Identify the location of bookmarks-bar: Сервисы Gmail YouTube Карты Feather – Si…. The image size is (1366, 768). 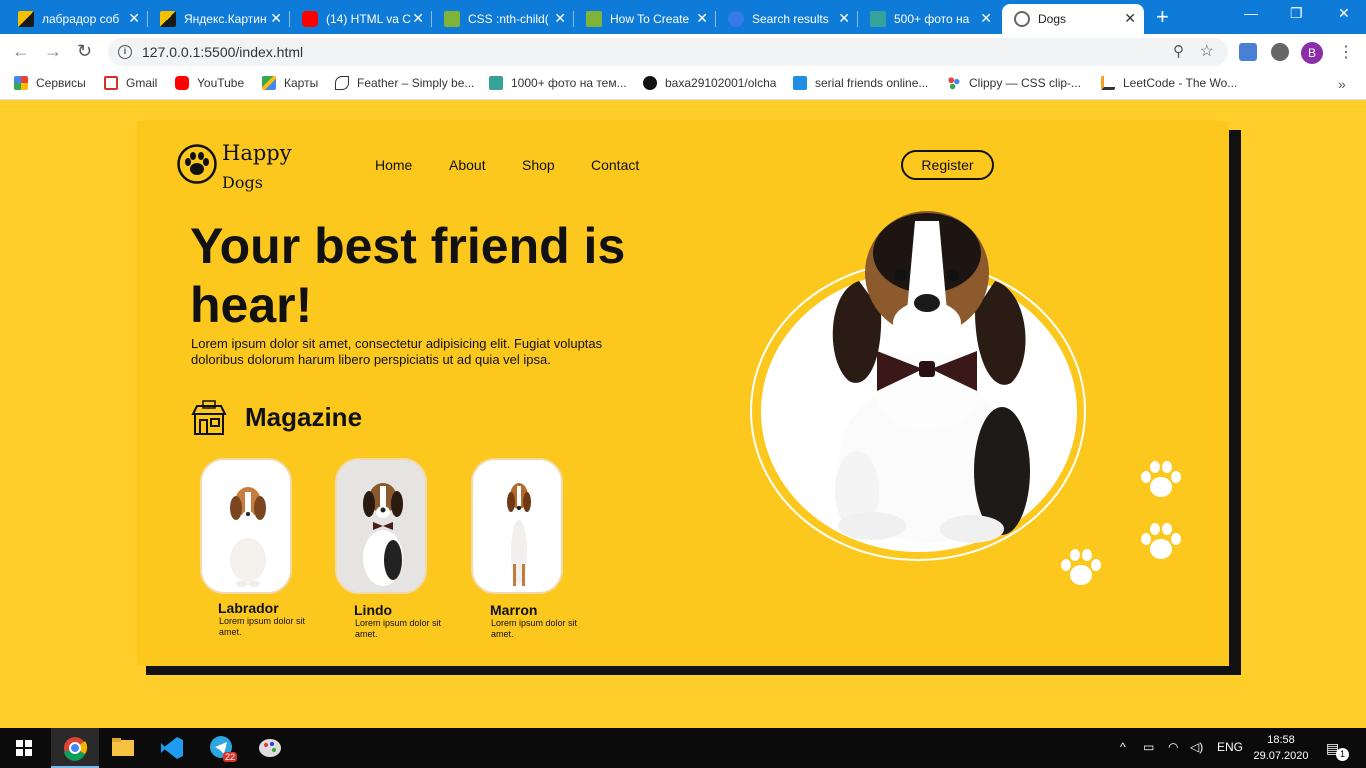
(683, 85).